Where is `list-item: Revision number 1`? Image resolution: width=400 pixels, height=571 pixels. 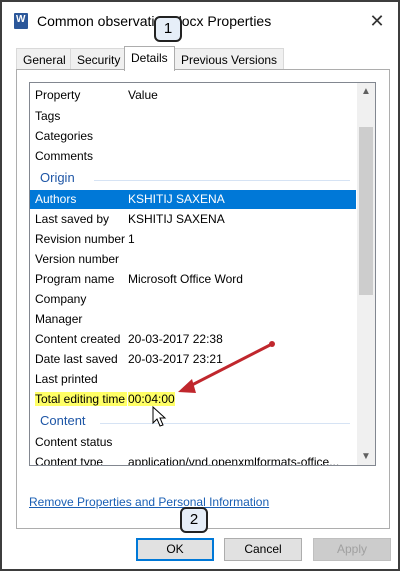 list-item: Revision number 1 is located at coordinates (193, 239).